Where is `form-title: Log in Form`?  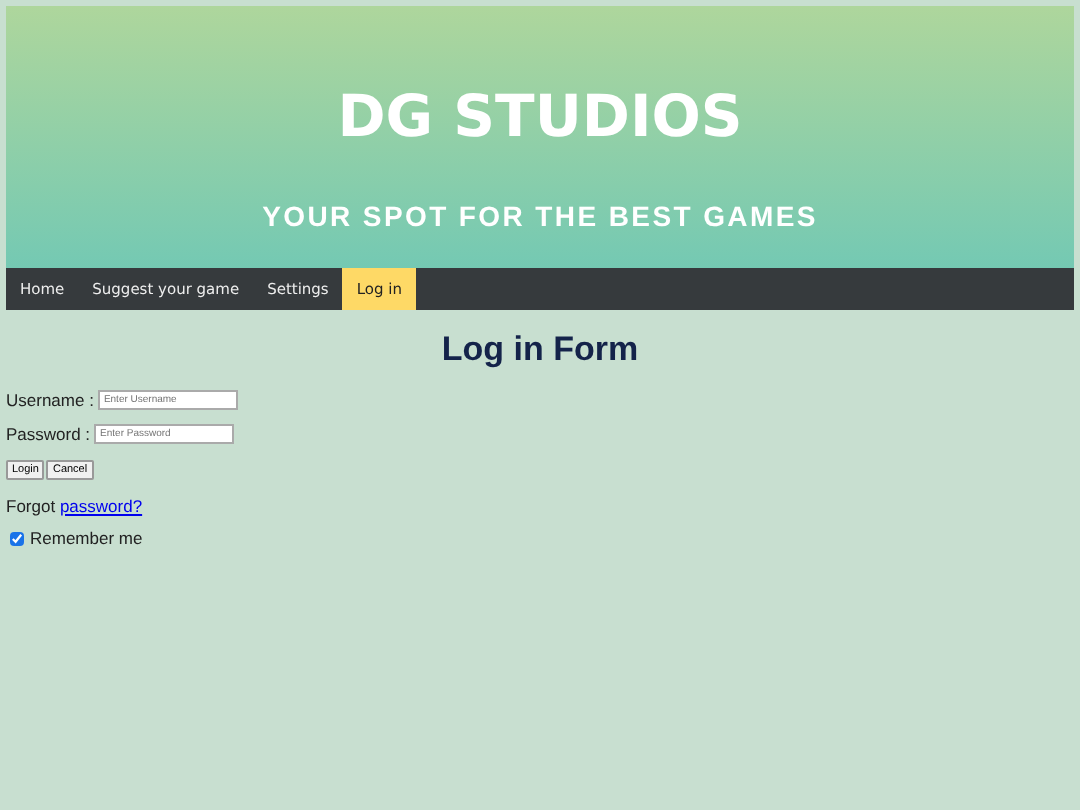
form-title: Log in Form is located at coordinates (540, 350).